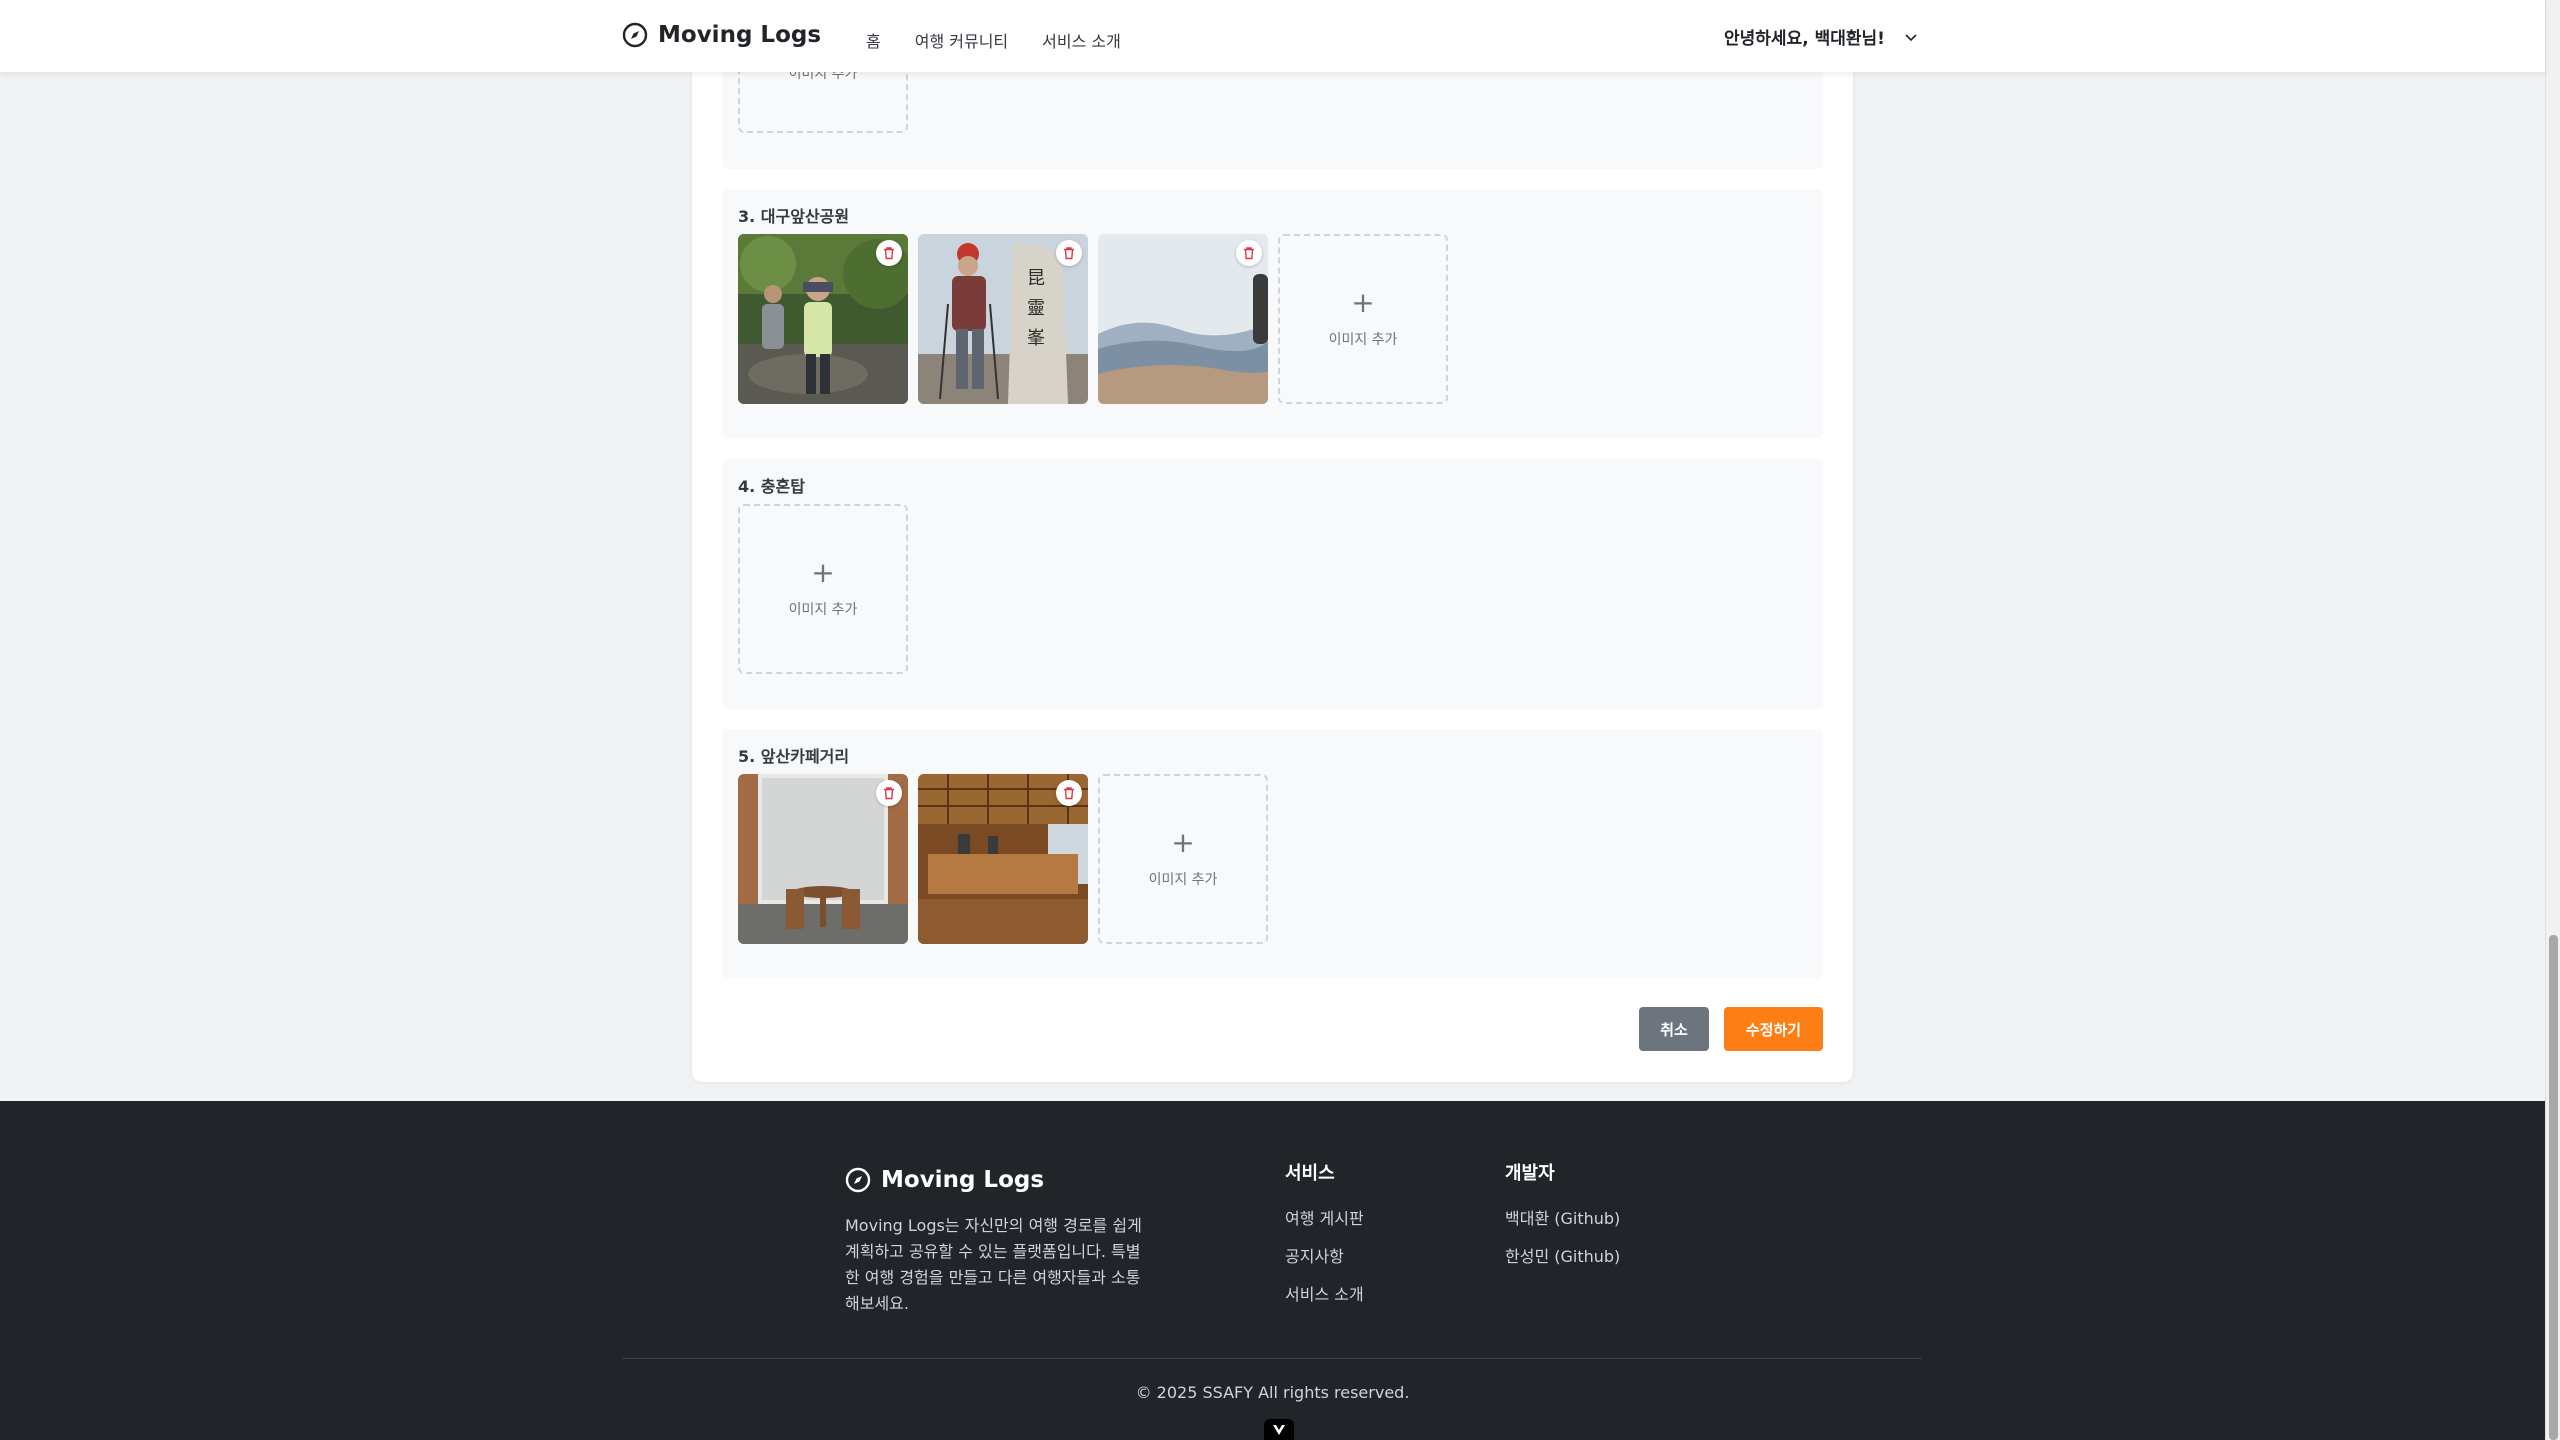 The image size is (2560, 1440). What do you see at coordinates (1036, 308) in the screenshot?
I see `svg-text: 靈` at bounding box center [1036, 308].